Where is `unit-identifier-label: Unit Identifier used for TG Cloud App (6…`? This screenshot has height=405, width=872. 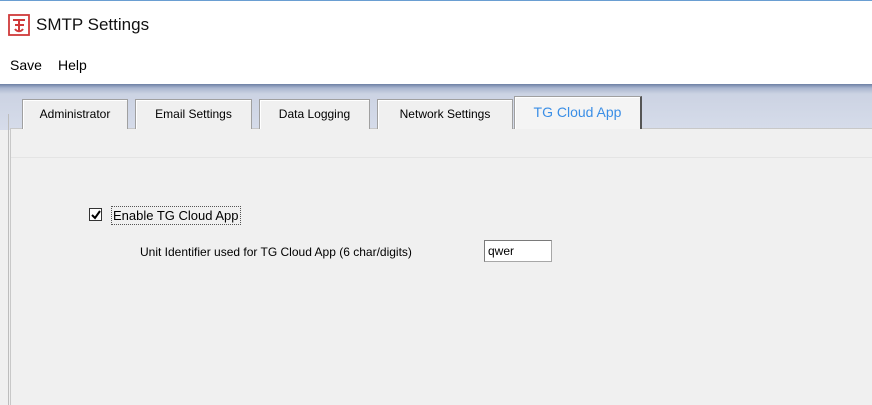 unit-identifier-label: Unit Identifier used for TG Cloud App (6… is located at coordinates (276, 252).